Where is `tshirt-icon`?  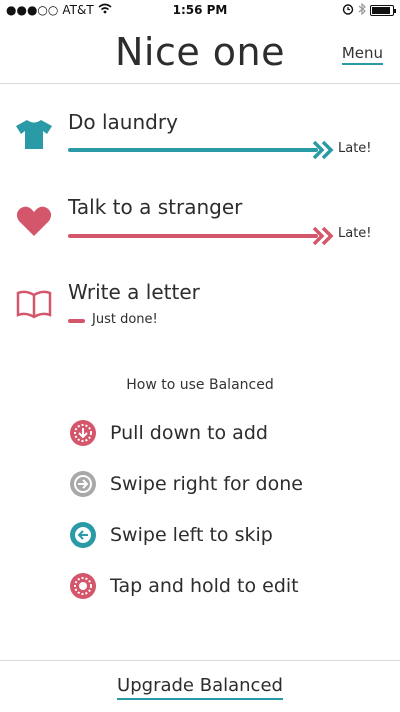 tshirt-icon is located at coordinates (34, 134).